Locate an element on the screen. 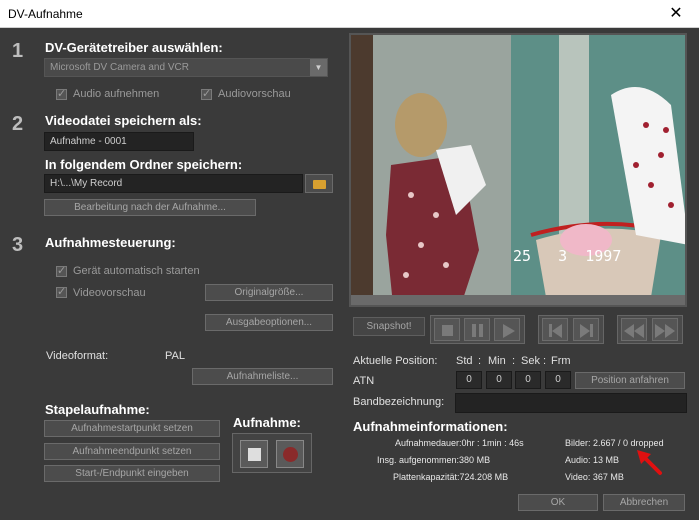 This screenshot has width=699, height=520. capture-duration: Aufnahmedauer:0hr : 1min : 46s is located at coordinates (459, 443).